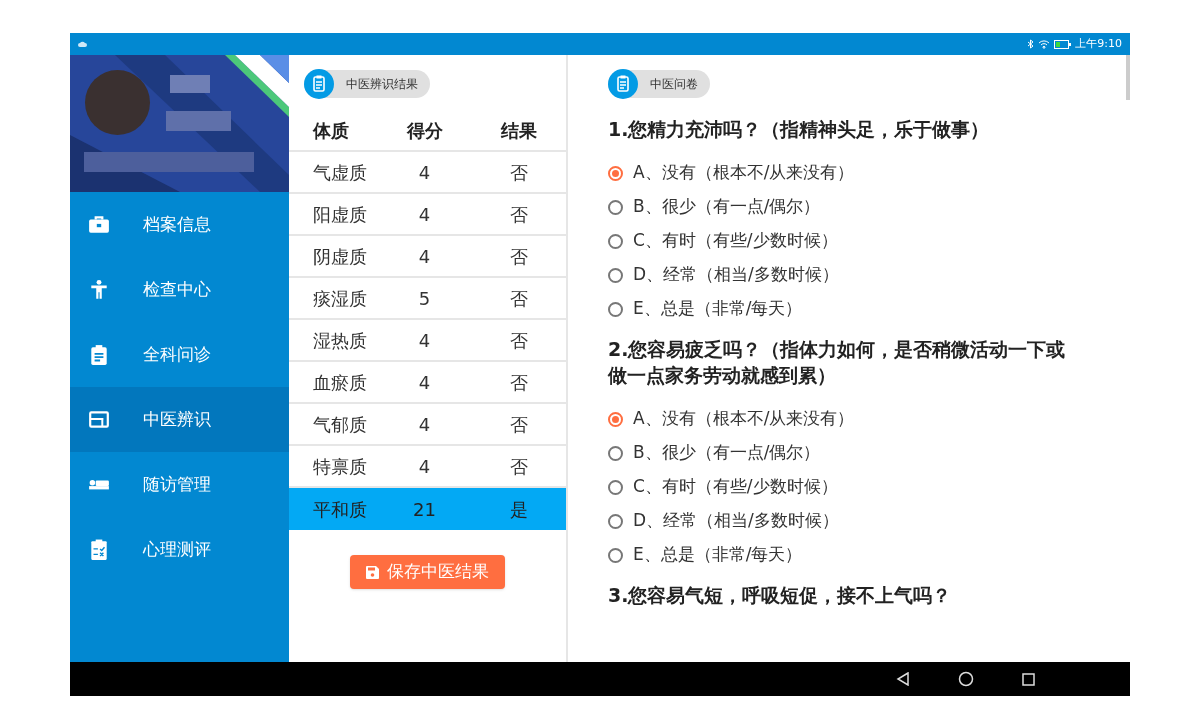 The height and width of the screenshot is (728, 1200). What do you see at coordinates (179, 484) in the screenshot?
I see `nav-item: 随访管理` at bounding box center [179, 484].